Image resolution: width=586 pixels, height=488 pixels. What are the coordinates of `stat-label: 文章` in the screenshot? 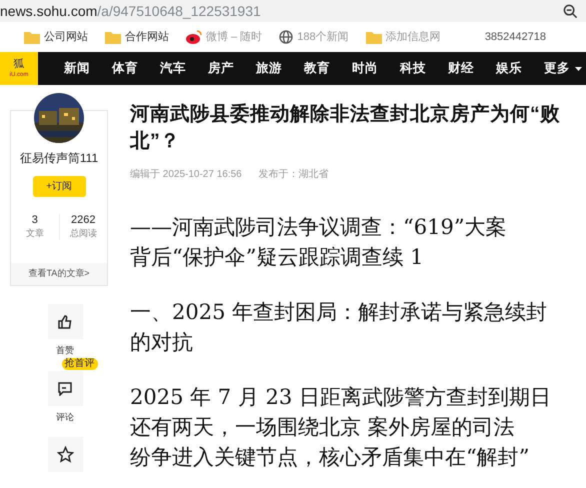 It's located at (35, 233).